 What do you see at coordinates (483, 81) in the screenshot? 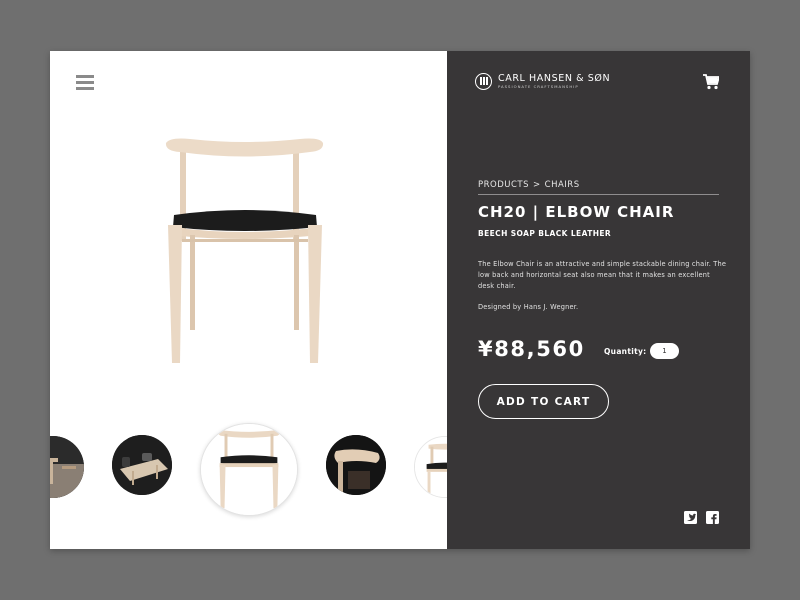
I see `logo-mark-icon` at bounding box center [483, 81].